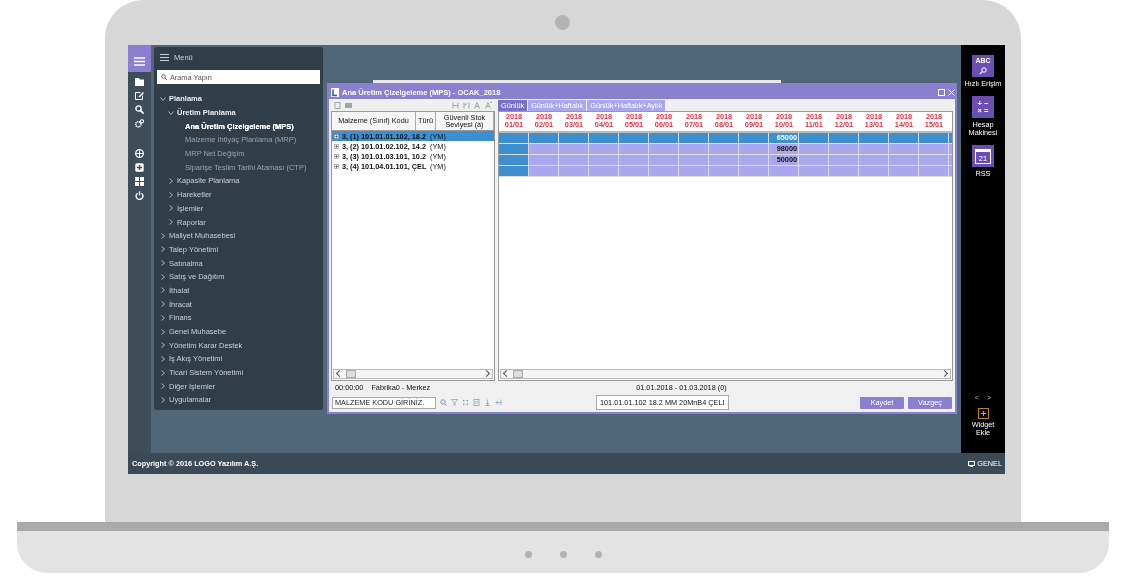 This screenshot has height=579, width=1126. Describe the element at coordinates (487, 402) in the screenshot. I see `pin-icon` at that location.